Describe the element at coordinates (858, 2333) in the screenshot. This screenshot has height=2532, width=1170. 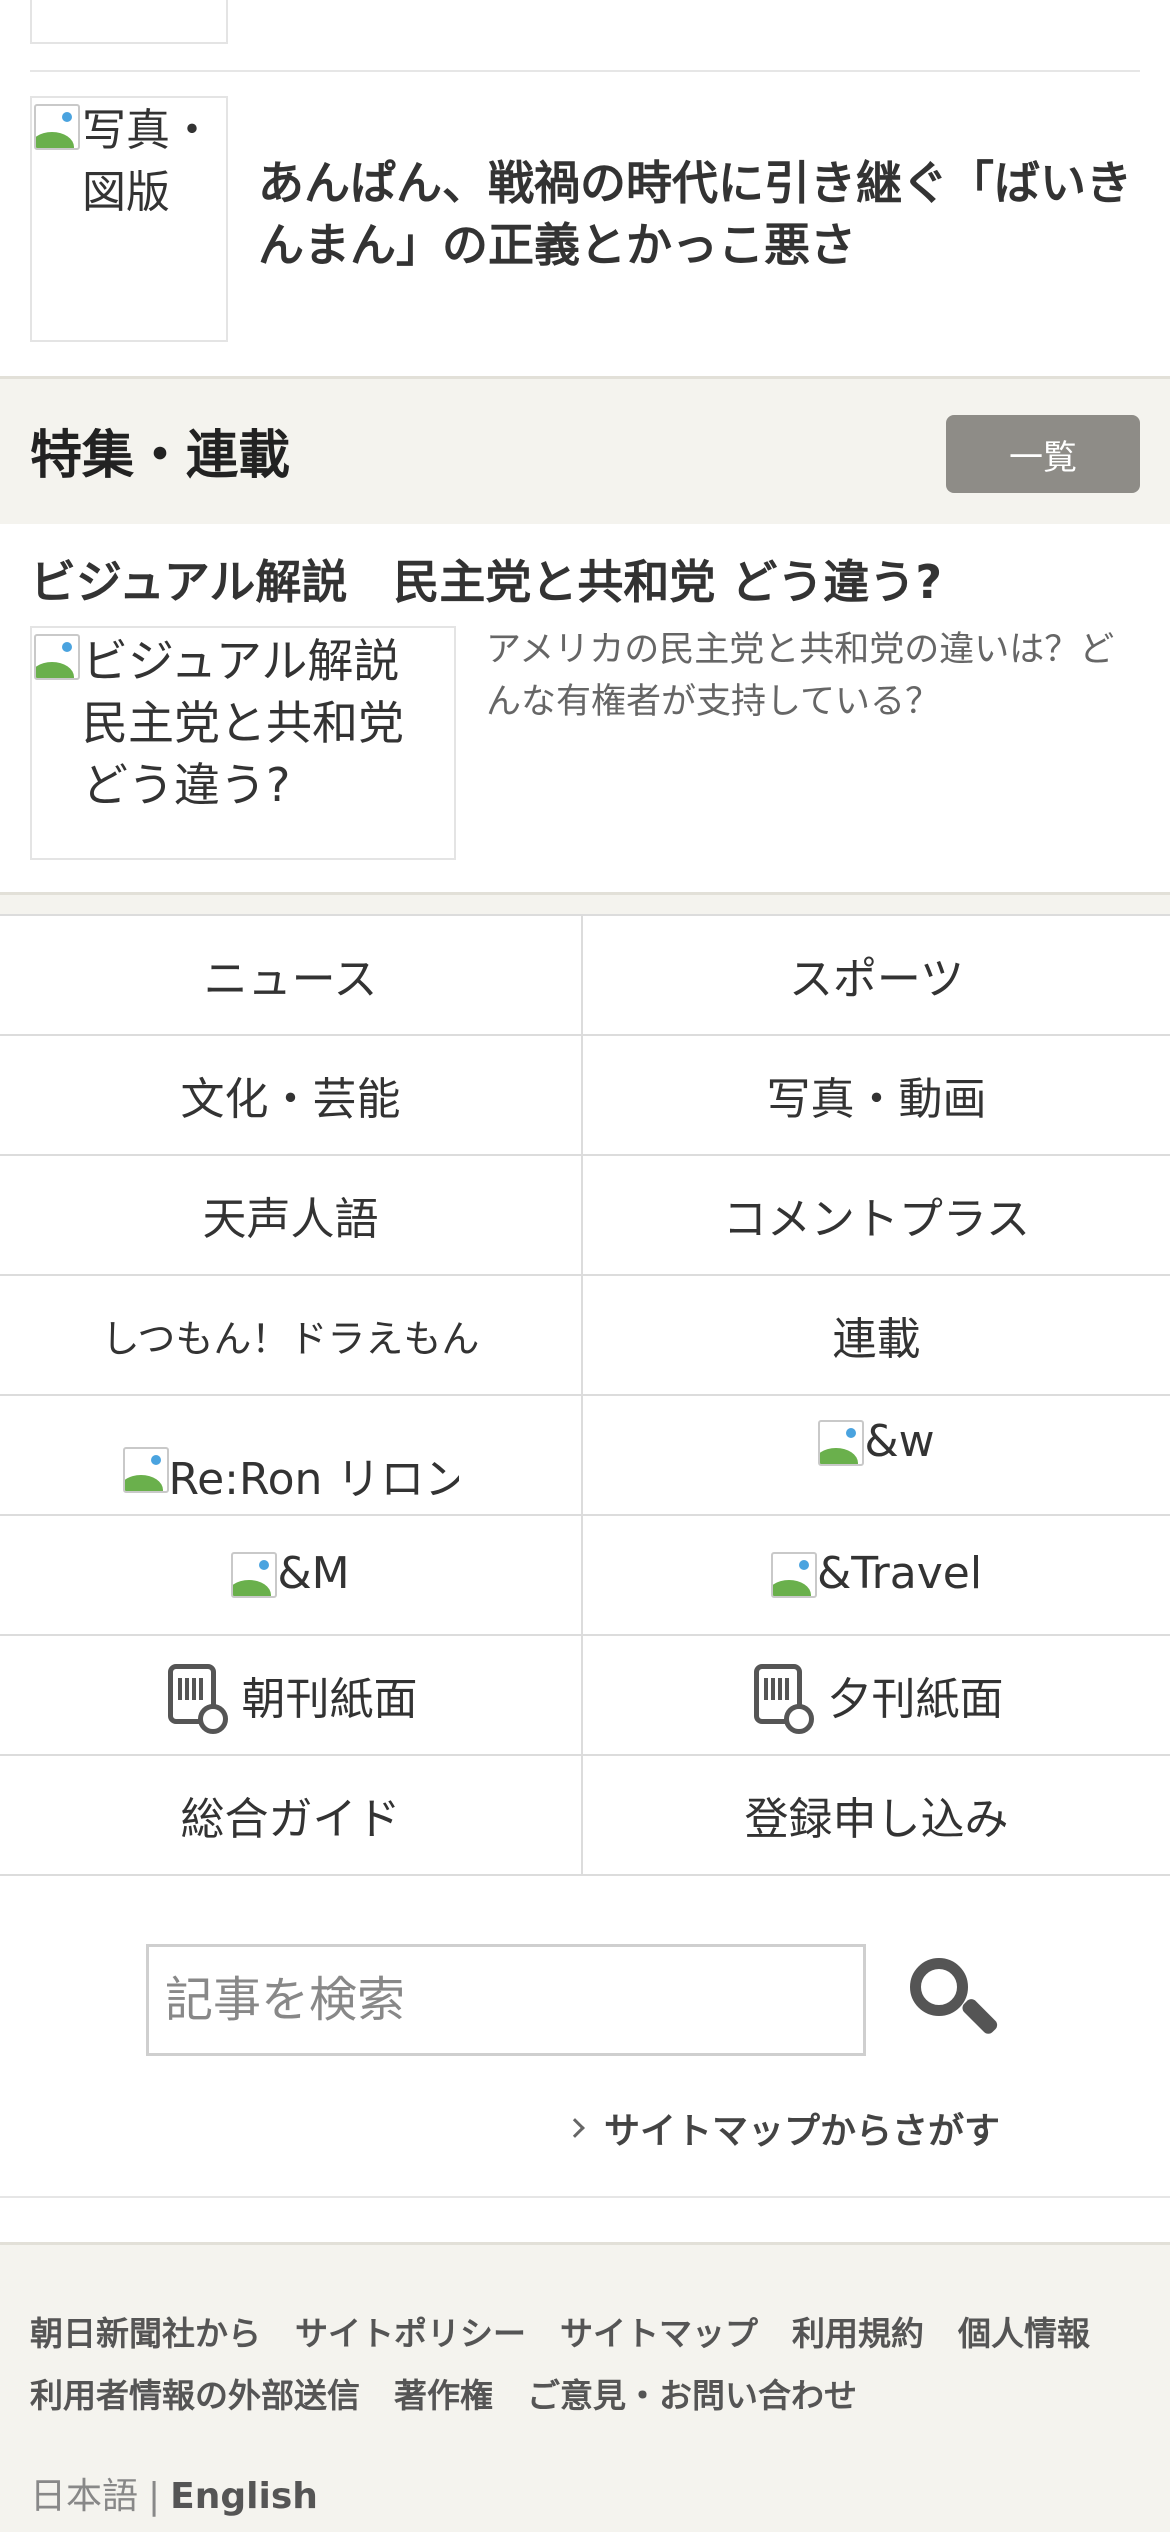
I see `footer-link-terms: 利用規約` at that location.